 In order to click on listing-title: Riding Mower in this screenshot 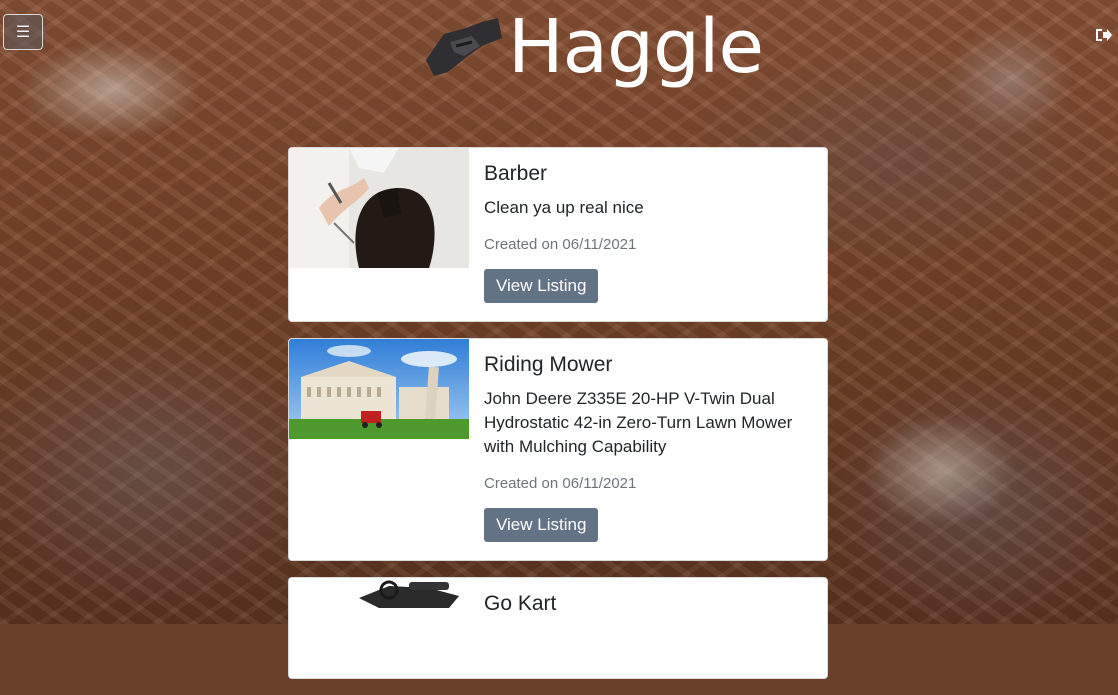, I will do `click(548, 364)`.